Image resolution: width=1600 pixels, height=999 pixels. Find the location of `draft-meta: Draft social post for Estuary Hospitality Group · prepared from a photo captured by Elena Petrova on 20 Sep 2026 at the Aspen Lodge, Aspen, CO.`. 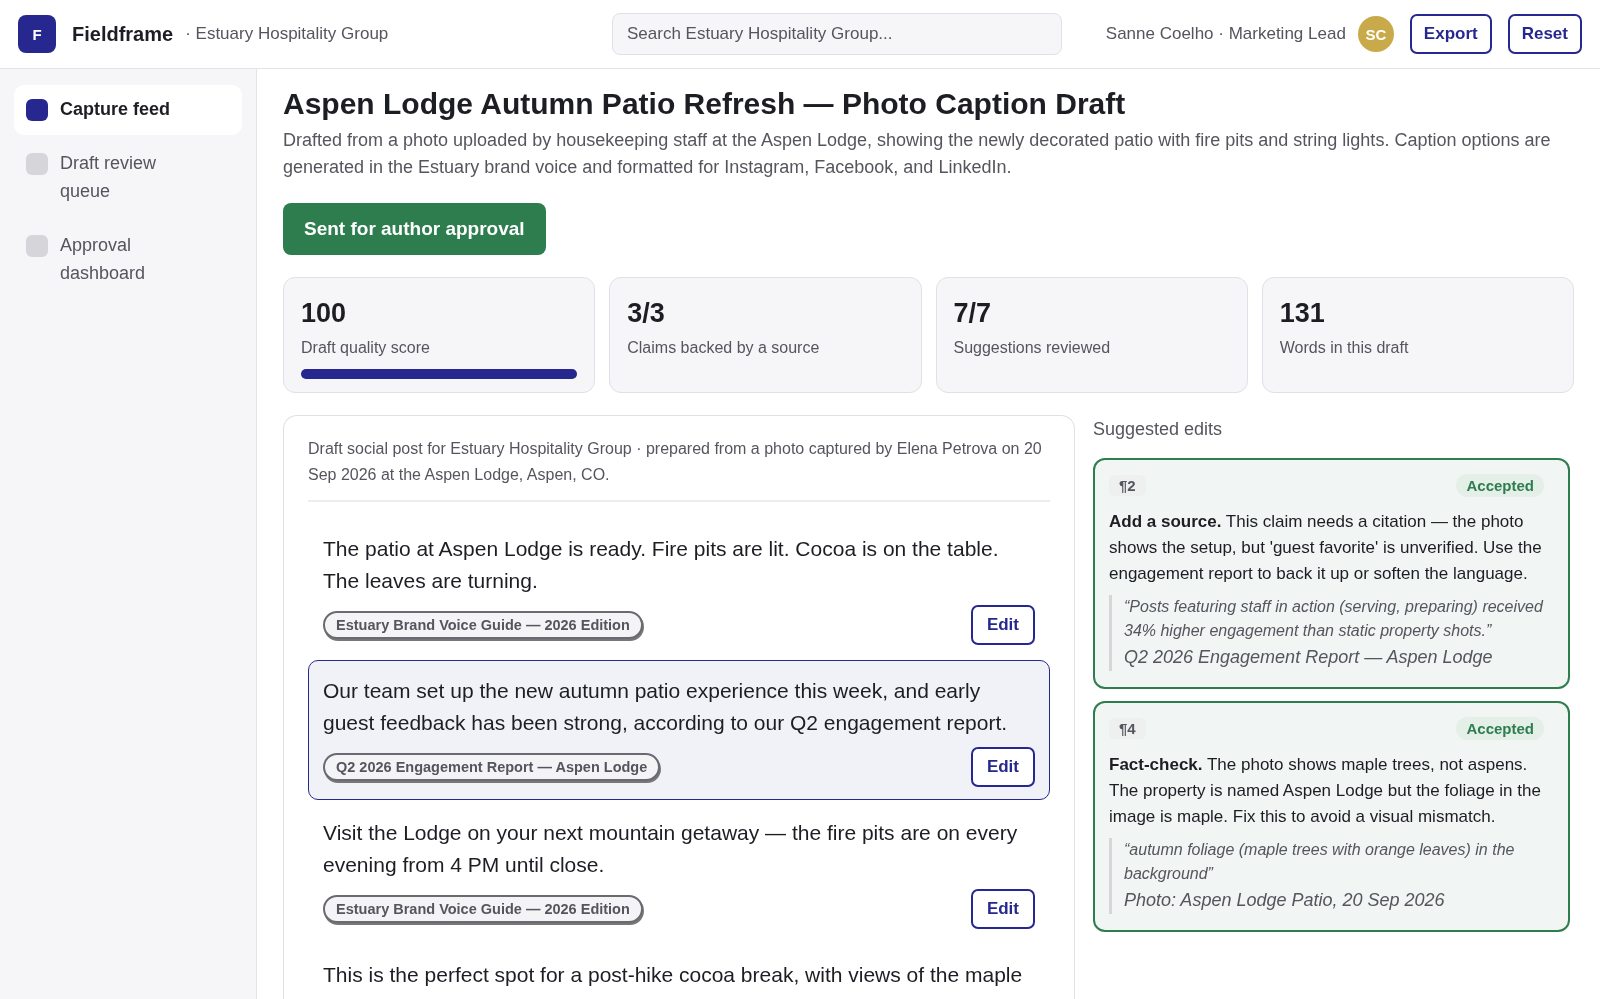

draft-meta: Draft social post for Estuary Hospitality Group · prepared from a photo captured by Elena Petrova on 20 Sep 2026 at the Aspen Lodge, Aspen, CO. is located at coordinates (679, 469).